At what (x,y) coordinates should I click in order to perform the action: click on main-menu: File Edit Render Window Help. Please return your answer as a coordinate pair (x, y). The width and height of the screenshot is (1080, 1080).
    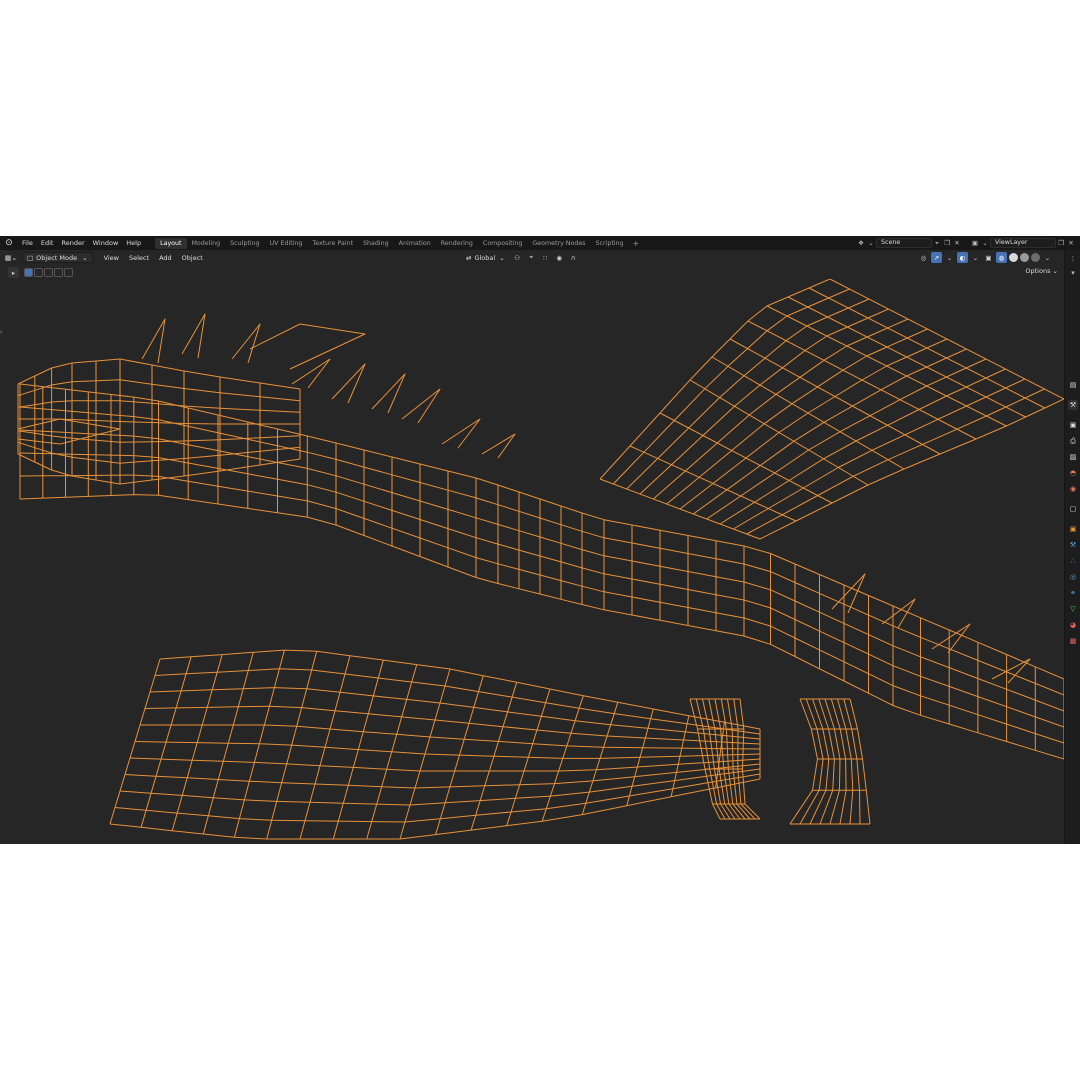
    Looking at the image, I should click on (81, 243).